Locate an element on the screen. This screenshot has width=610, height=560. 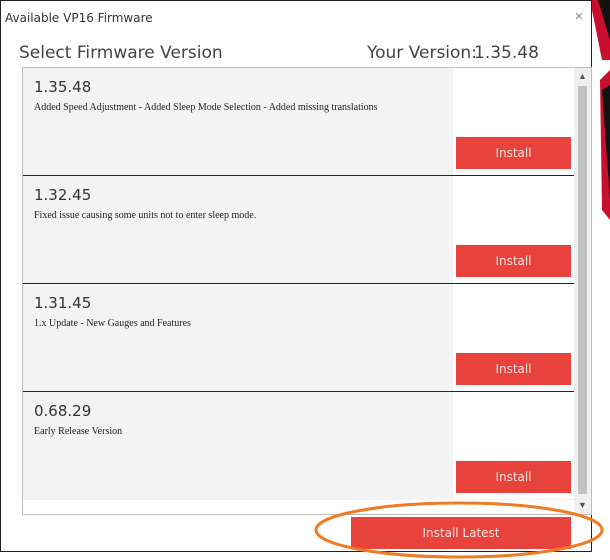
firmware-version: 1.35.48 is located at coordinates (63, 87).